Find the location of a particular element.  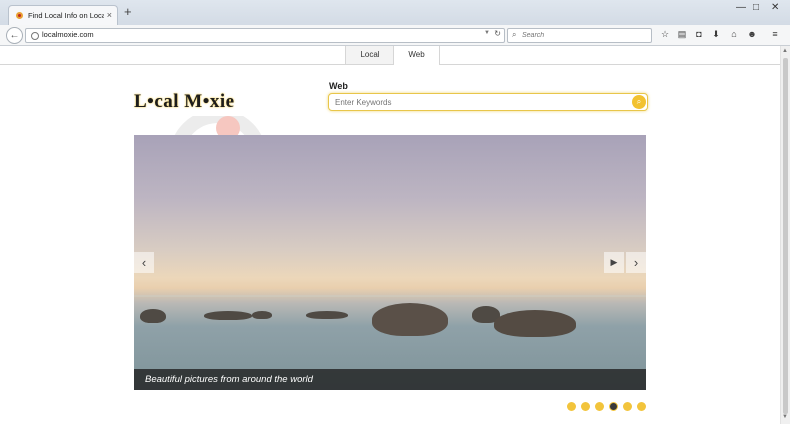

browser-tab: Find Local Info on LocalMo... × is located at coordinates (63, 15).